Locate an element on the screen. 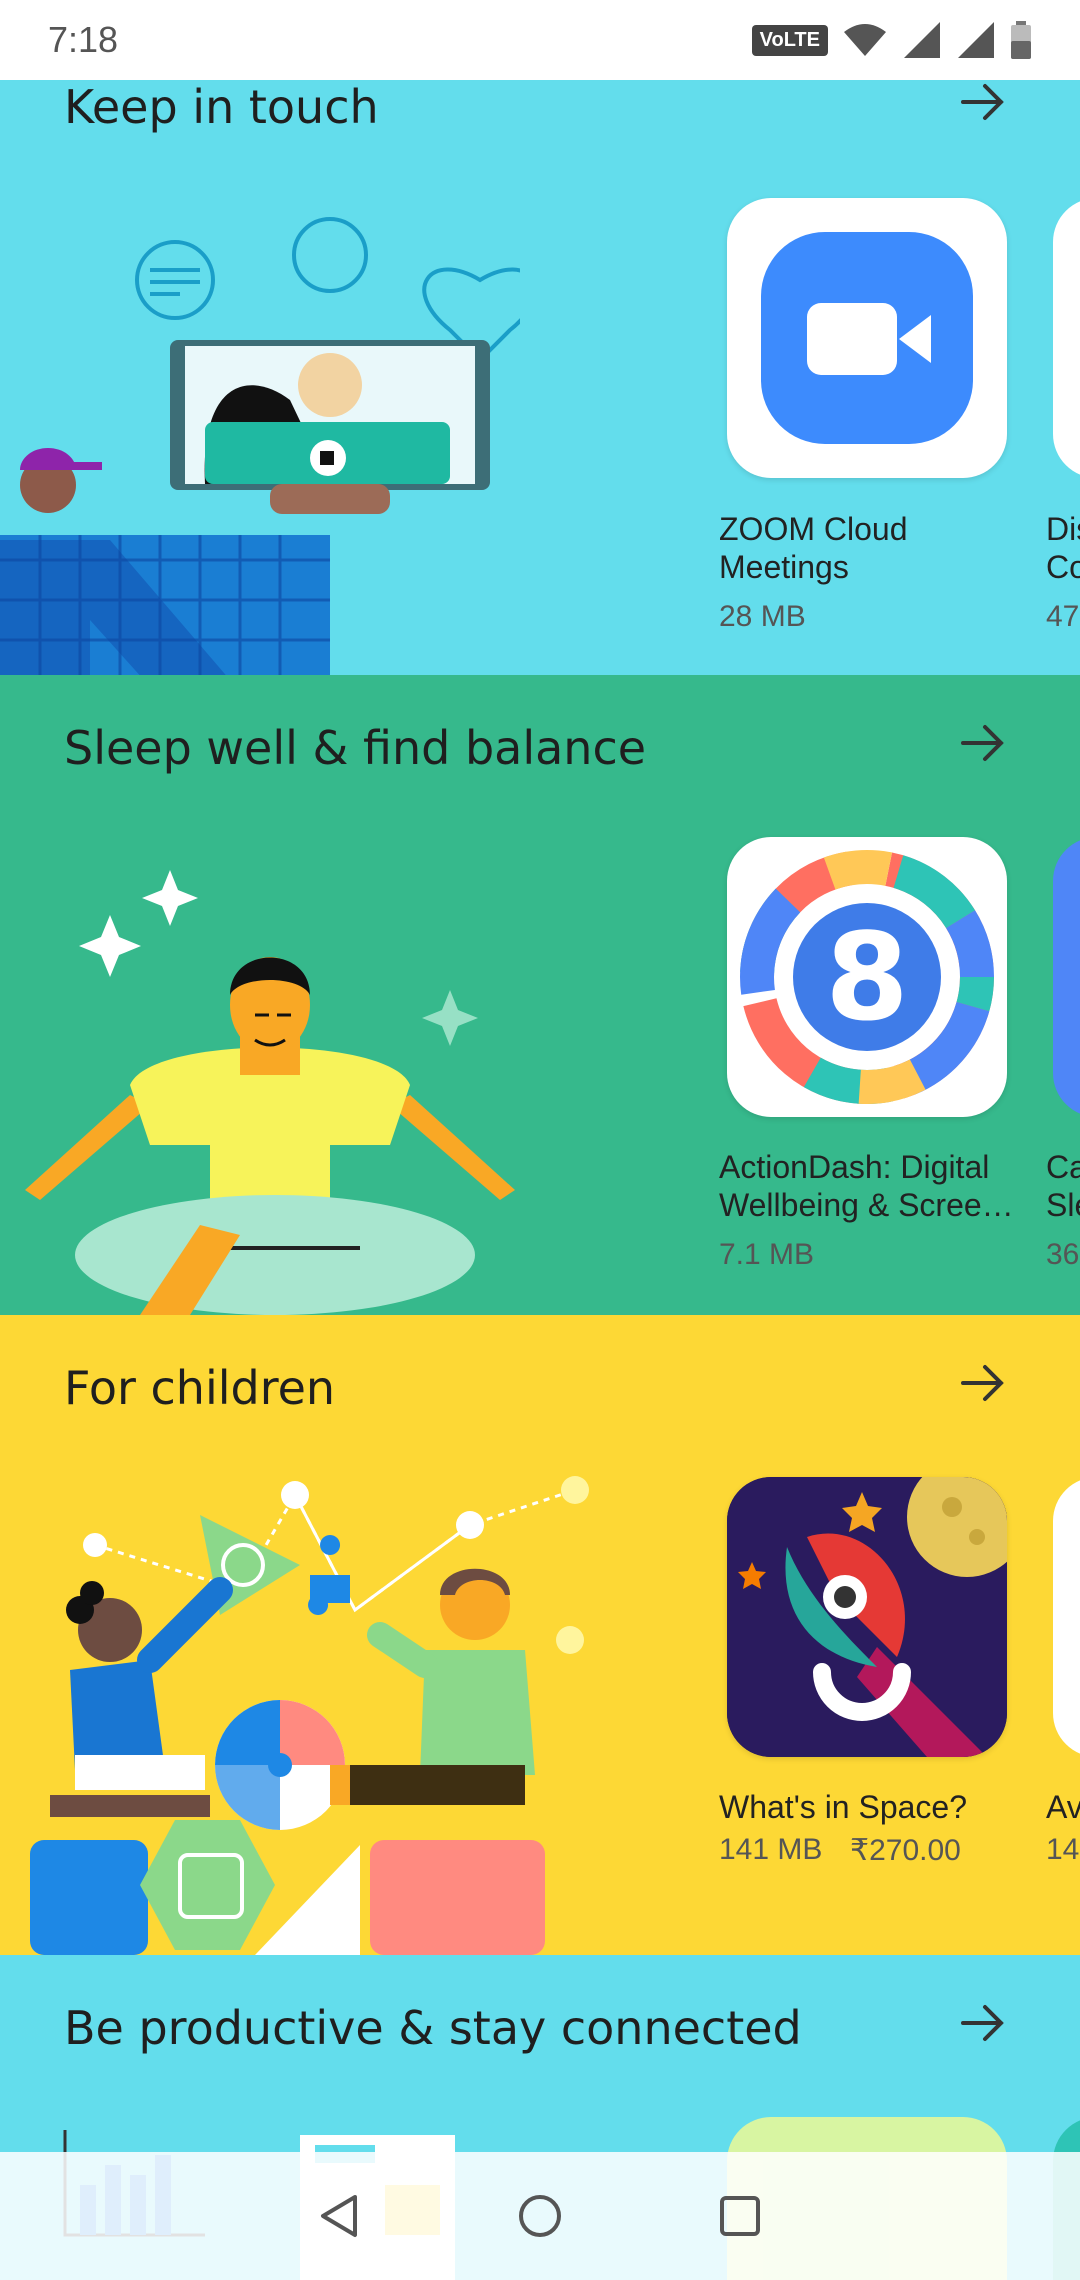 This screenshot has width=1080, height=2280. wifi-icon is located at coordinates (865, 40).